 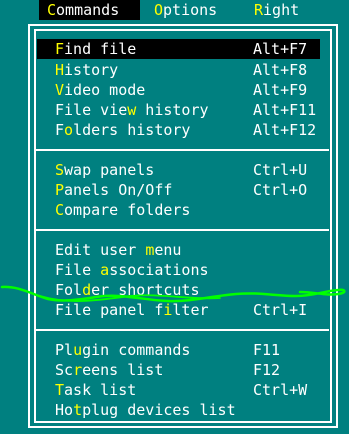 I want to click on menu-item-file-panel-filter: File panel filter Ctrl+I, so click(x=178, y=310).